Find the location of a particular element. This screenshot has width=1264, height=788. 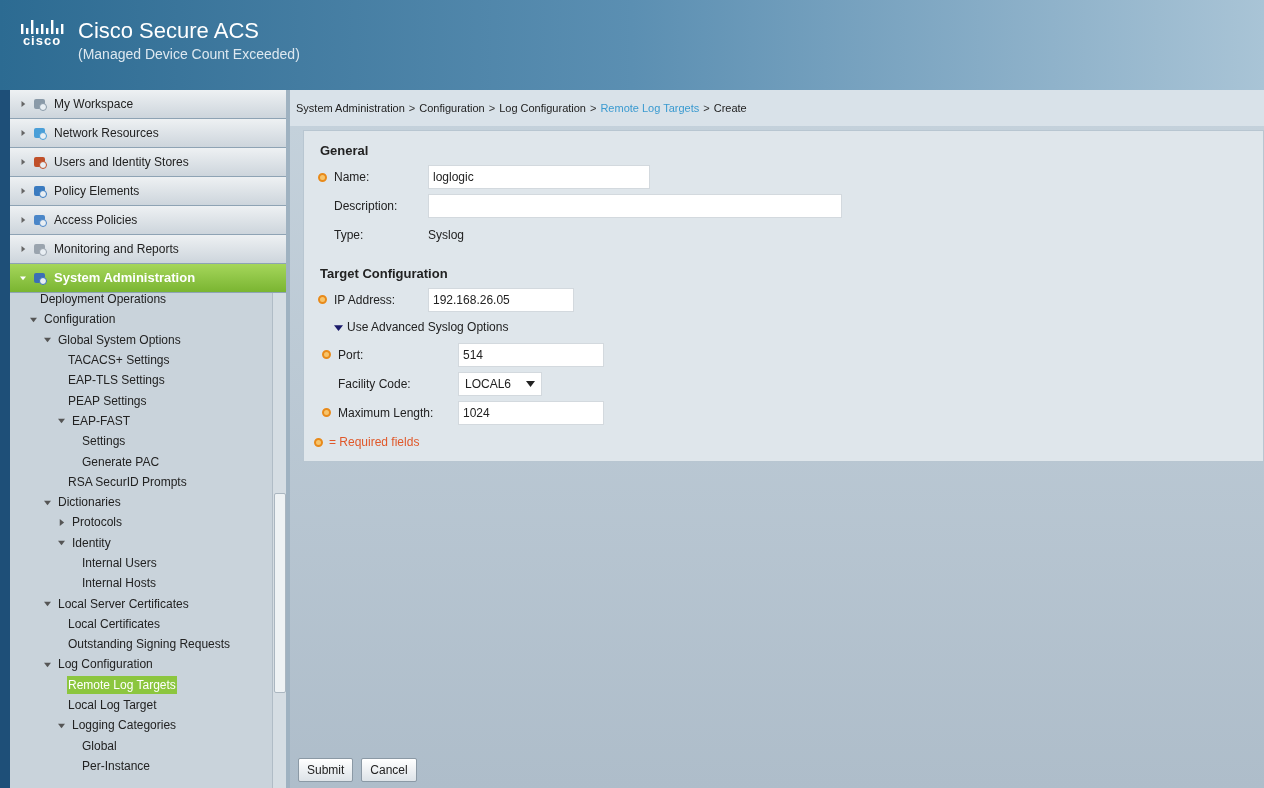

input-field: 192.168.26.05 is located at coordinates (501, 299).